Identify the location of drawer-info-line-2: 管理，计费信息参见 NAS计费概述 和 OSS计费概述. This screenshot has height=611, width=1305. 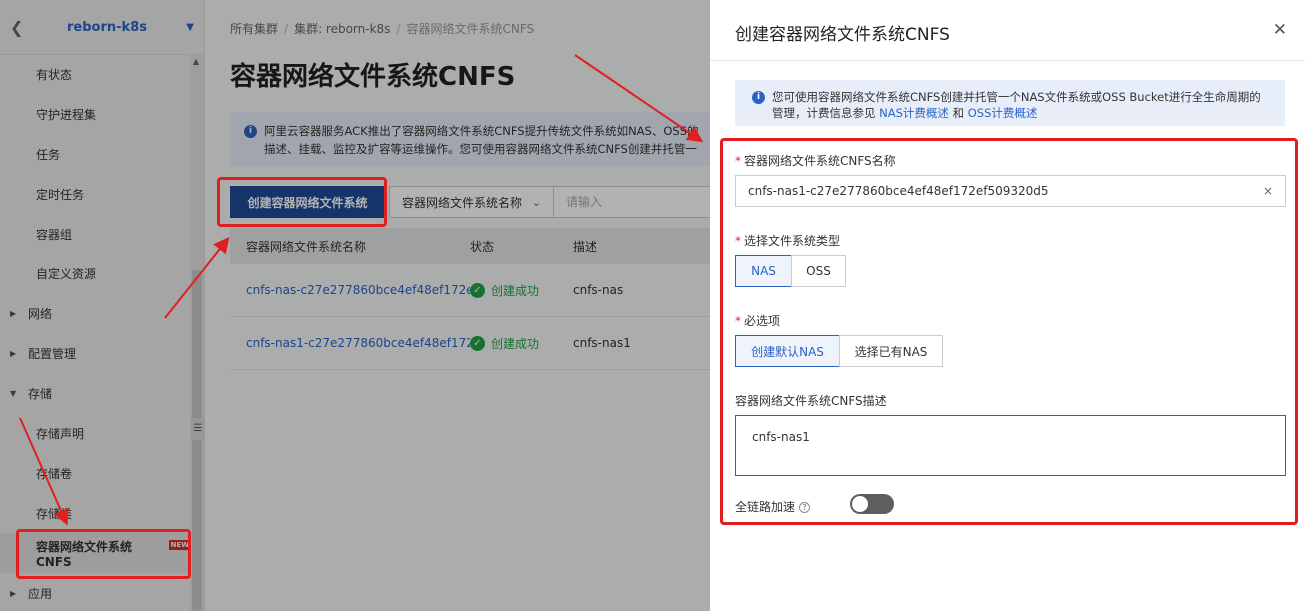
(1023, 113).